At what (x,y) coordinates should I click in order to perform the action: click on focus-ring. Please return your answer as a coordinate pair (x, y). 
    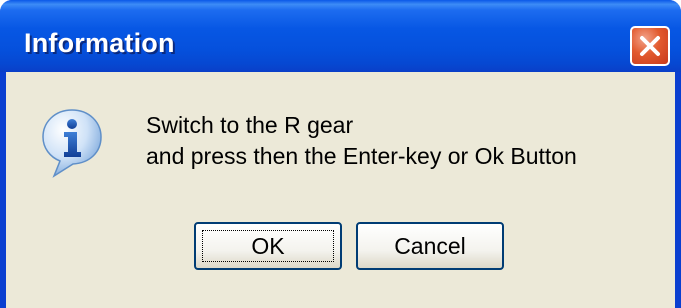
    Looking at the image, I should click on (268, 246).